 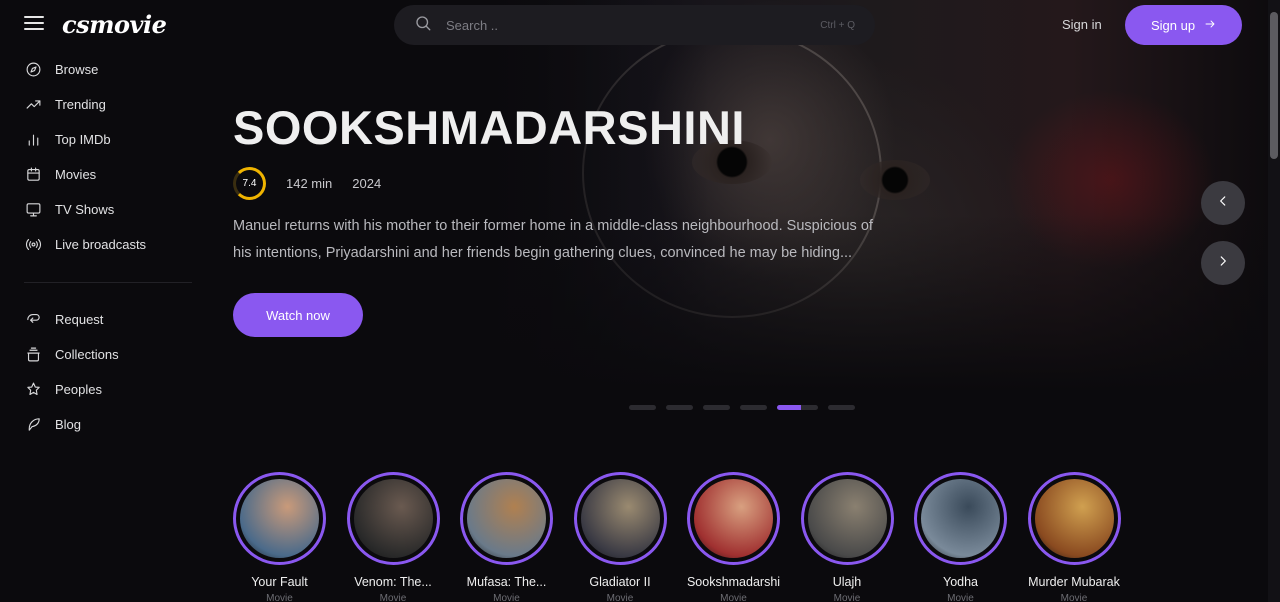 What do you see at coordinates (109, 389) in the screenshot?
I see `sidebar-item-peoples: Peoples` at bounding box center [109, 389].